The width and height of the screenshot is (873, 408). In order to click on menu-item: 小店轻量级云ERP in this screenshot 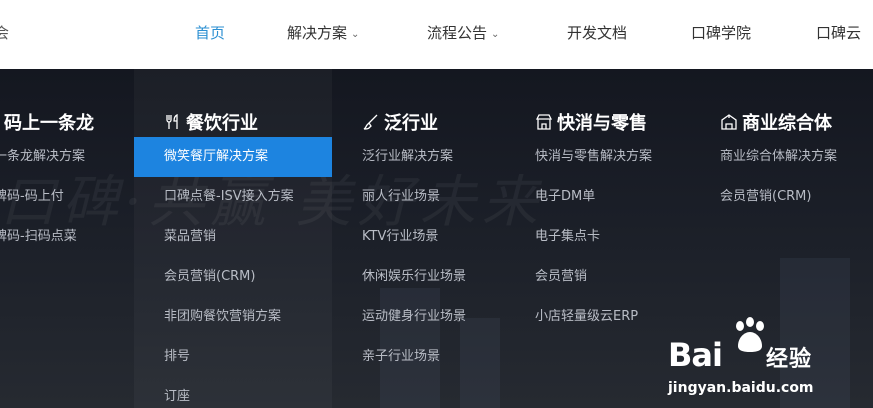, I will do `click(586, 317)`.